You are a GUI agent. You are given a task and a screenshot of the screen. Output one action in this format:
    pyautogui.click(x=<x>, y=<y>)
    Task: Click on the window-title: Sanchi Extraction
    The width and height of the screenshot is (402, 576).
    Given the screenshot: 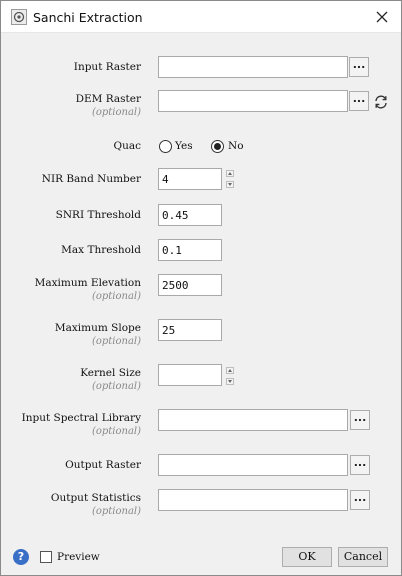 What is the action you would take?
    pyautogui.click(x=88, y=17)
    